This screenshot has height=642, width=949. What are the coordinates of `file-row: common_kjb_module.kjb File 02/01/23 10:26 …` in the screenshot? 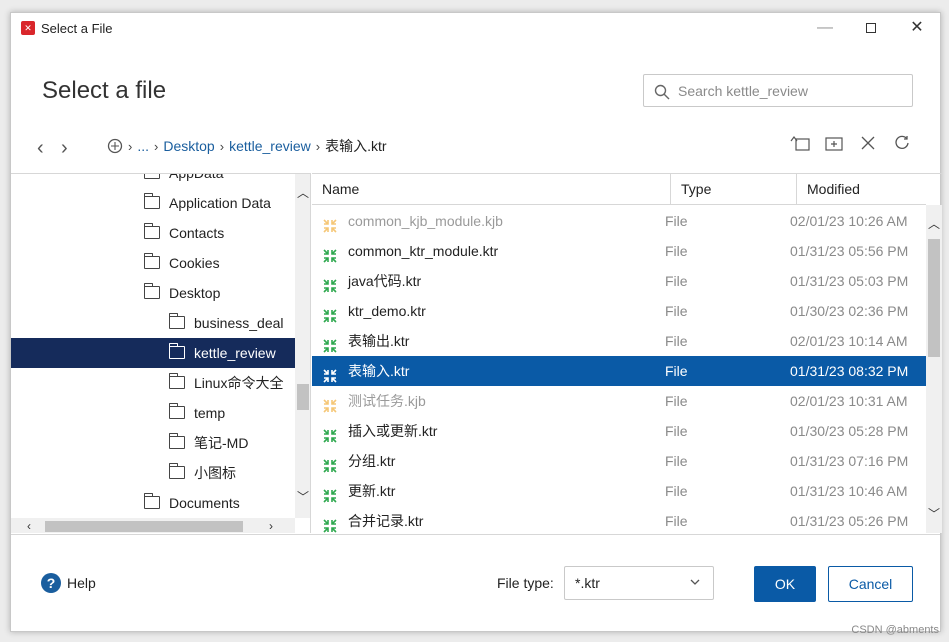 It's located at (619, 221).